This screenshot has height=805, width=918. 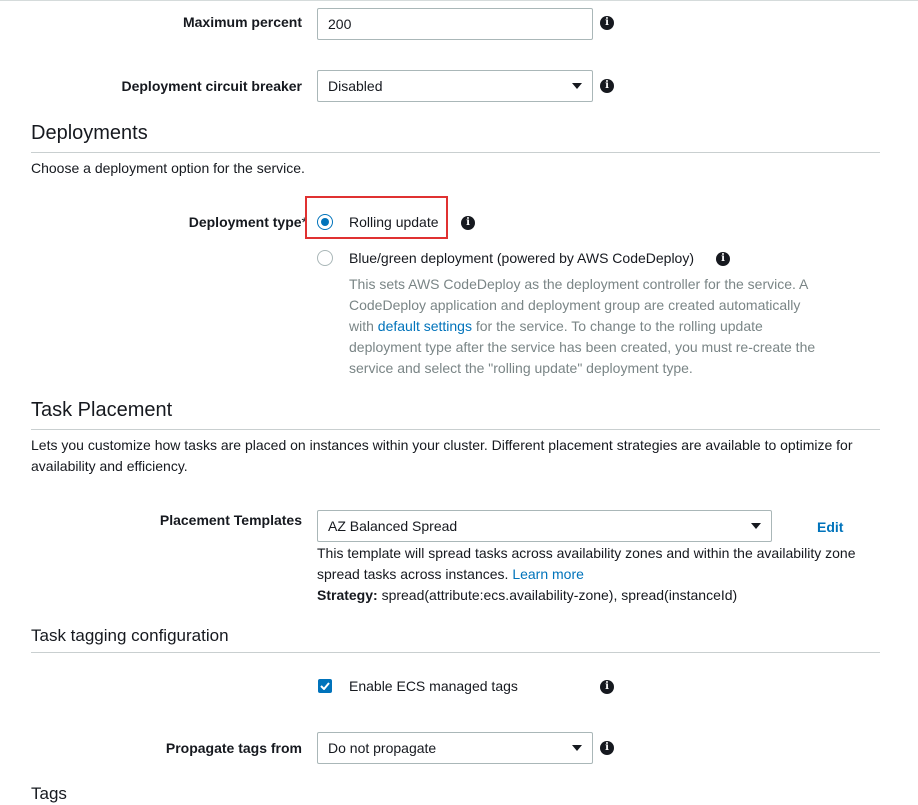 I want to click on circuit-breaker-select: Disabled, so click(x=455, y=86).